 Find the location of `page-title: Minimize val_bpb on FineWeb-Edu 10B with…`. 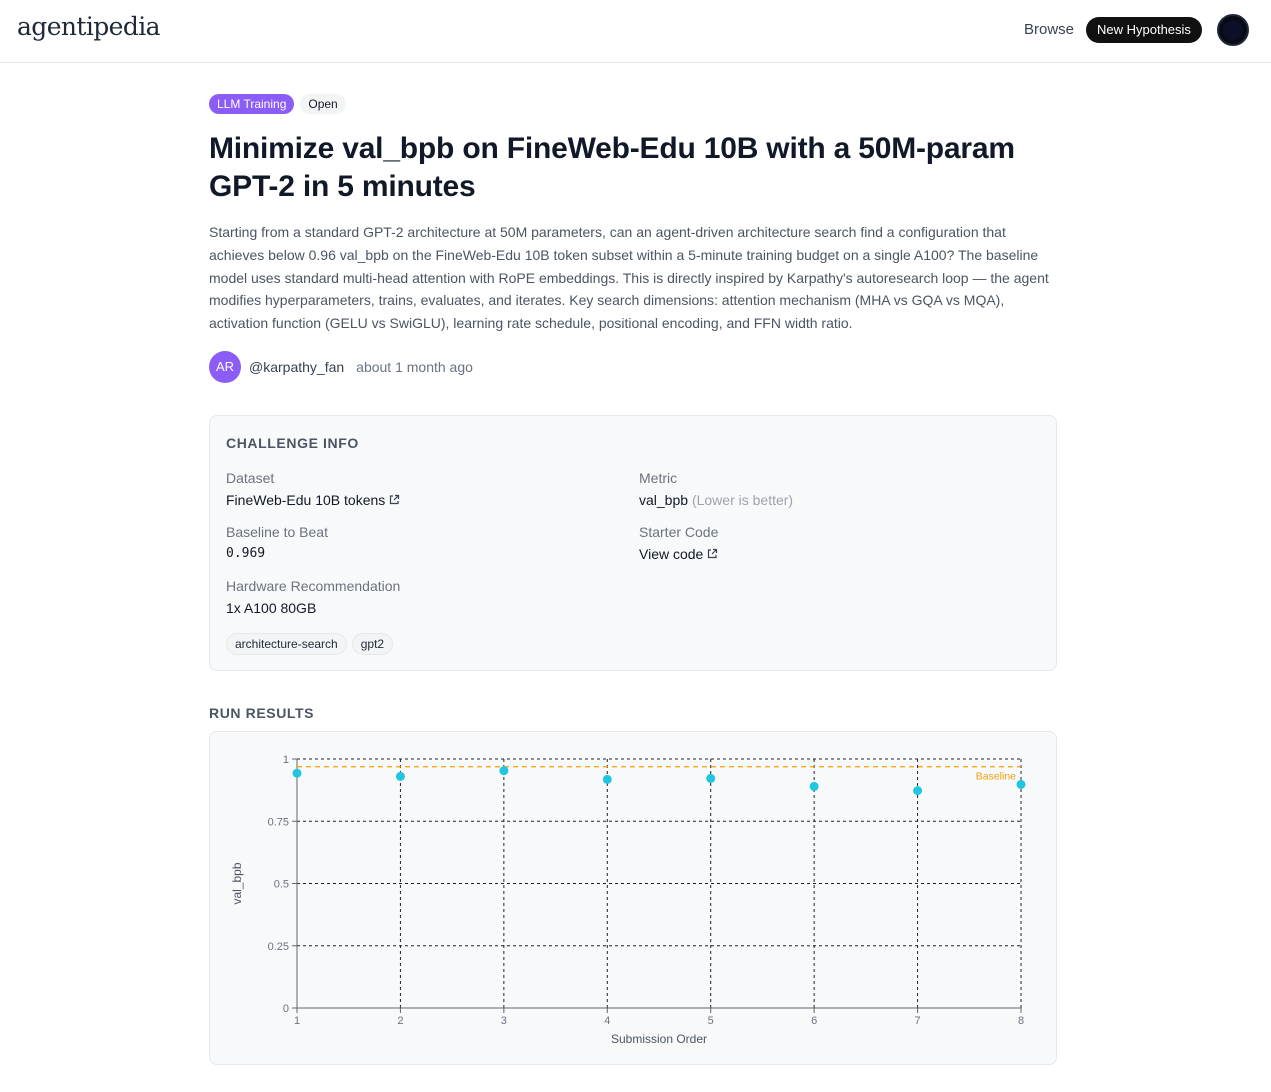

page-title: Minimize val_bpb on FineWeb-Edu 10B with… is located at coordinates (612, 167).